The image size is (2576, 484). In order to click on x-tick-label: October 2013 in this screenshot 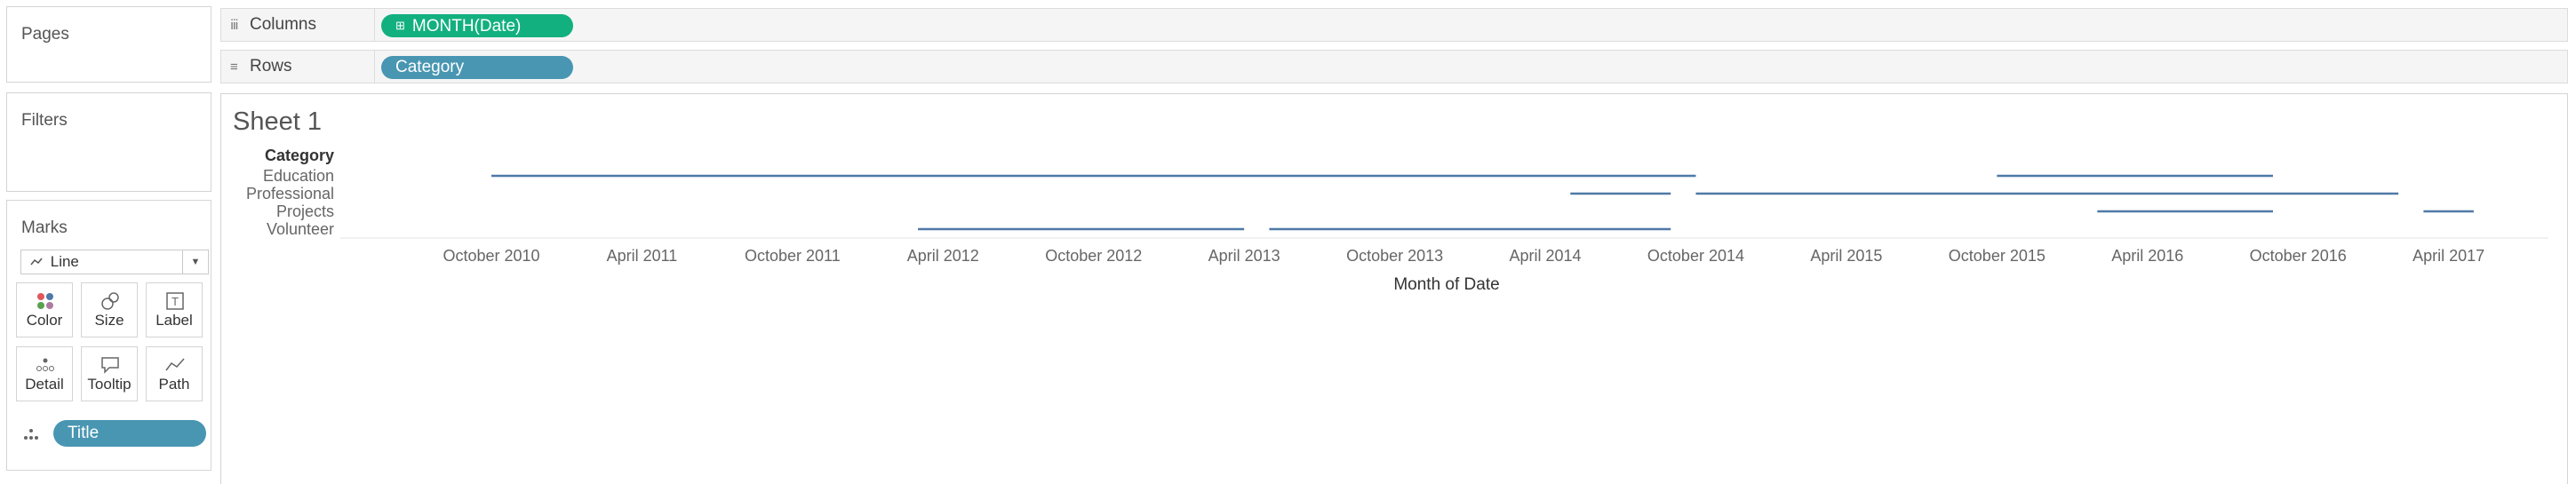, I will do `click(1394, 256)`.